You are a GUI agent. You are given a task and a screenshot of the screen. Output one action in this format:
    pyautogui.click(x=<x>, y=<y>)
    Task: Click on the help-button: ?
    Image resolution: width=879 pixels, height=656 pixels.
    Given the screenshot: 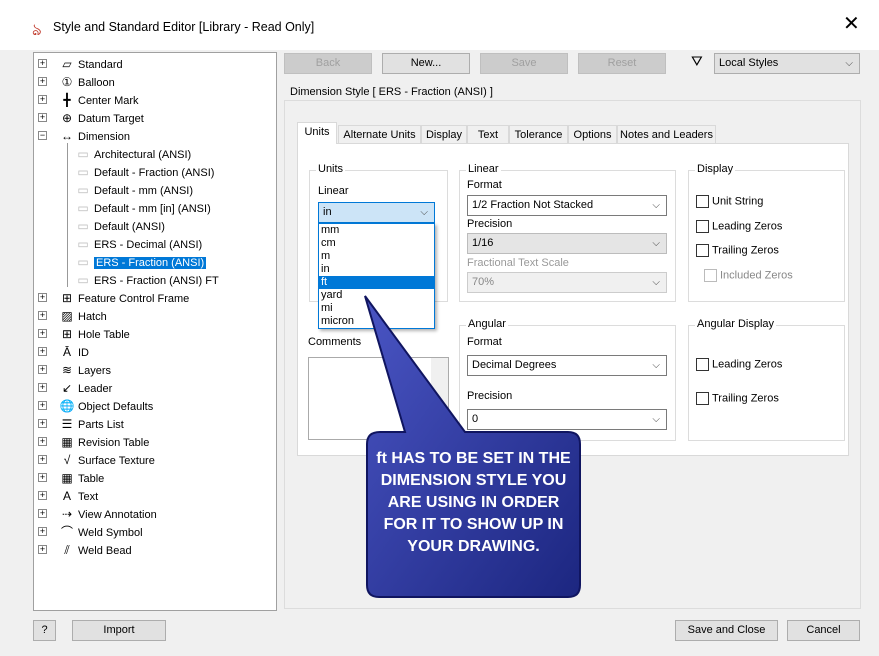 What is the action you would take?
    pyautogui.click(x=44, y=630)
    